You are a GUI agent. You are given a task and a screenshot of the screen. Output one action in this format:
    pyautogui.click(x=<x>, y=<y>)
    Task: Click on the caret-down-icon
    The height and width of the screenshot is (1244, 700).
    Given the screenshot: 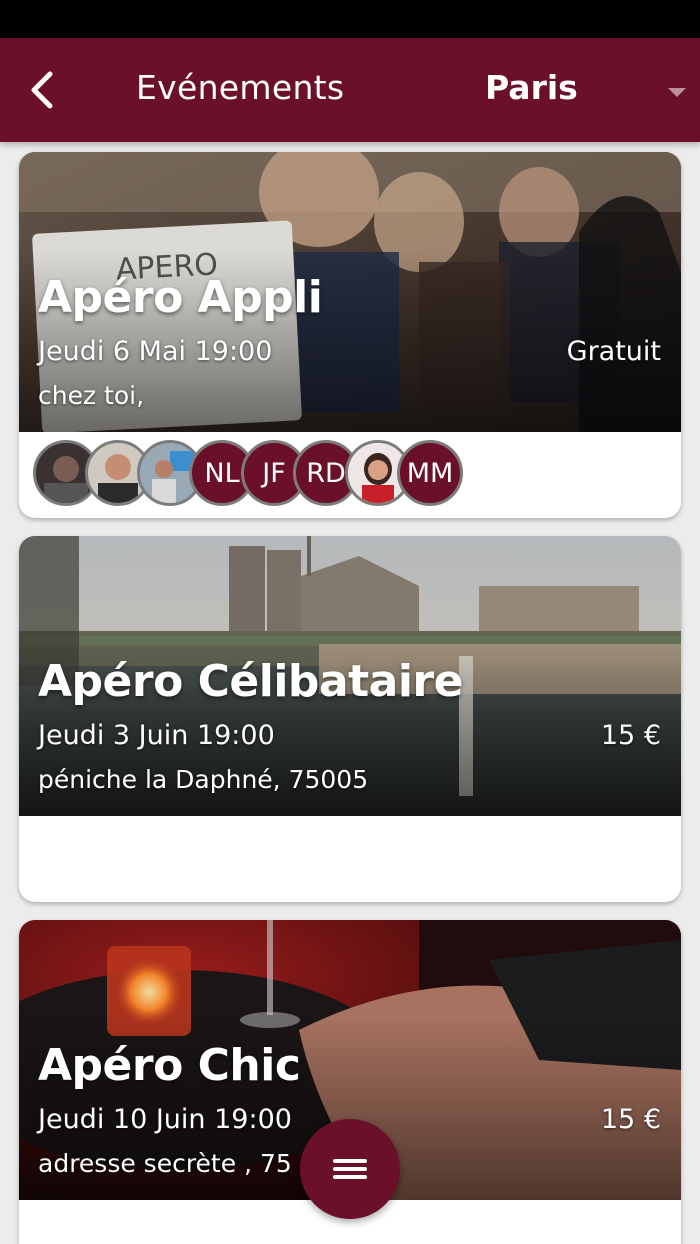 What is the action you would take?
    pyautogui.click(x=677, y=92)
    